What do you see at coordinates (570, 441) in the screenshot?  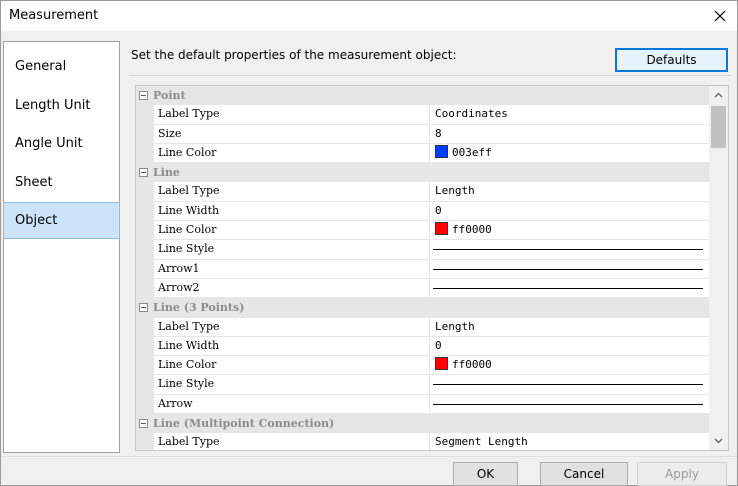 I see `property-value: Segment Length` at bounding box center [570, 441].